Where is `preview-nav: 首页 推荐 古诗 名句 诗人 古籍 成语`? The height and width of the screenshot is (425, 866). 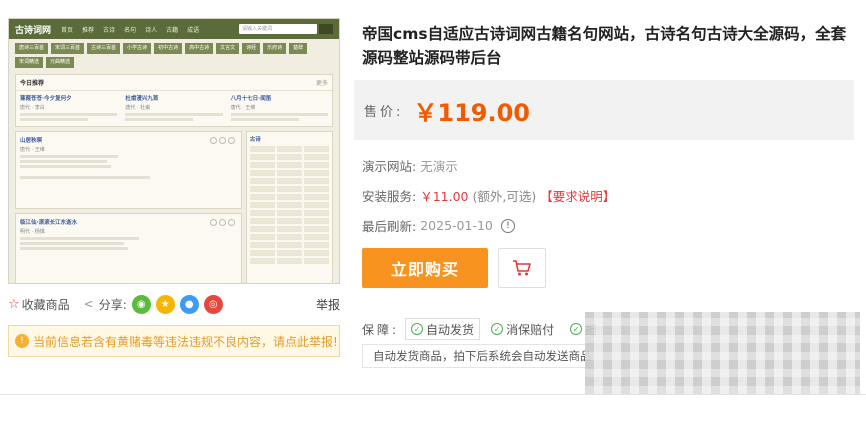
preview-nav: 首页 推荐 古诗 名句 诗人 古籍 成语 is located at coordinates (130, 29).